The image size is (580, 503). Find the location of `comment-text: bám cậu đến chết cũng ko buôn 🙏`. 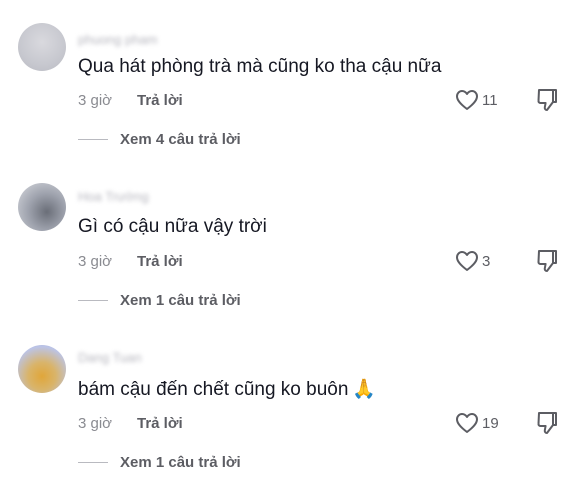

comment-text: bám cậu đến chết cũng ko buôn 🙏 is located at coordinates (227, 389).